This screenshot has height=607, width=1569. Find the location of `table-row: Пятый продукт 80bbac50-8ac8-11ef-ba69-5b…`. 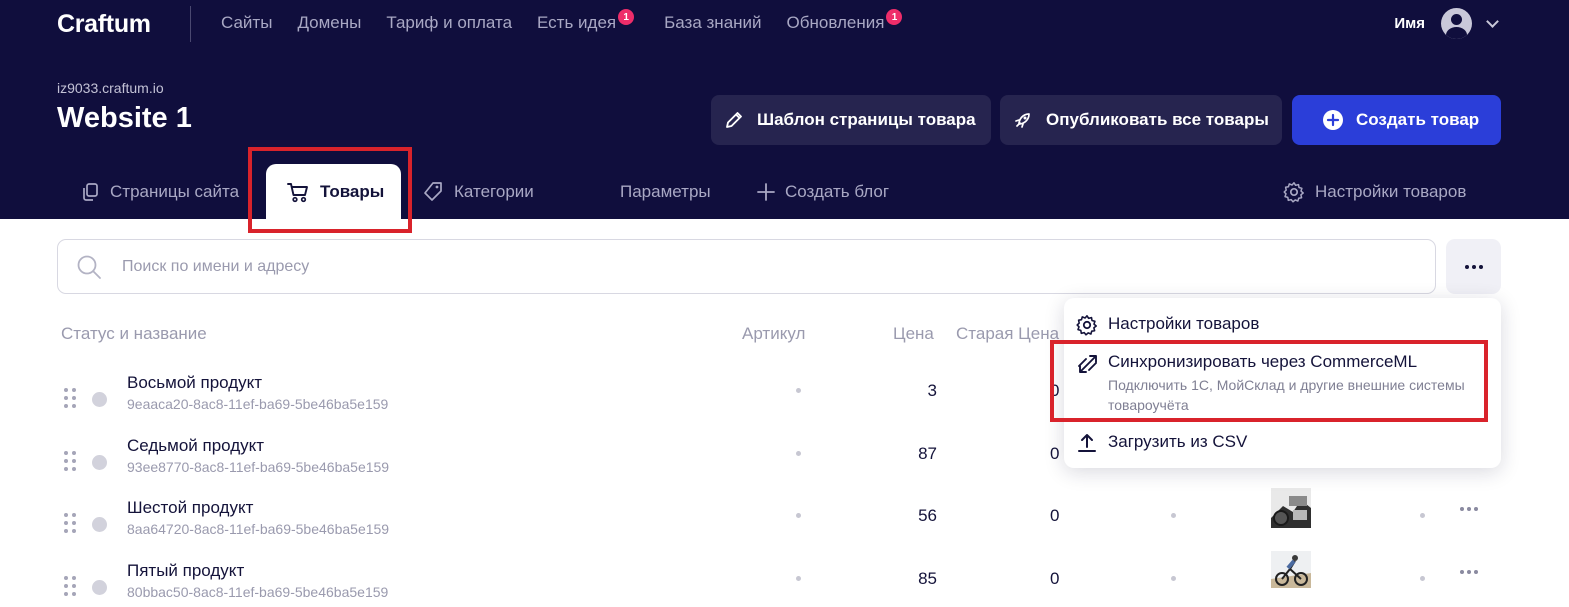

table-row: Пятый продукт 80bbac50-8ac8-11ef-ba69-5b… is located at coordinates (784, 579).